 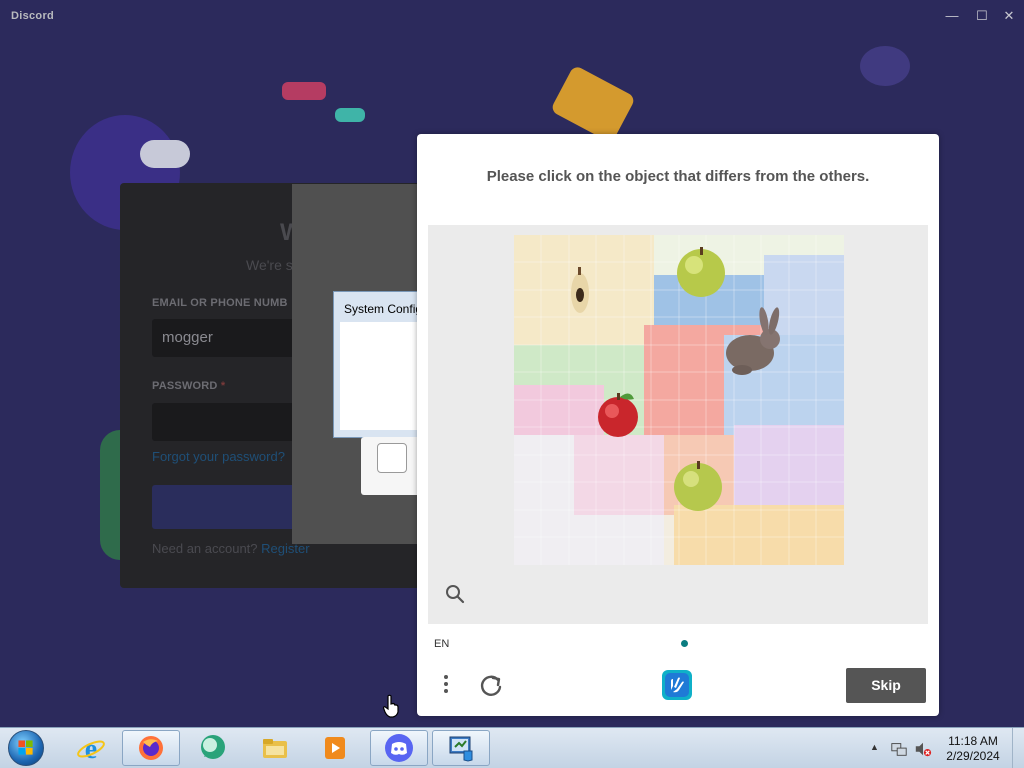 I want to click on taskbar: e ▲ 11:18 AM 2/29/2024, so click(x=512, y=747).